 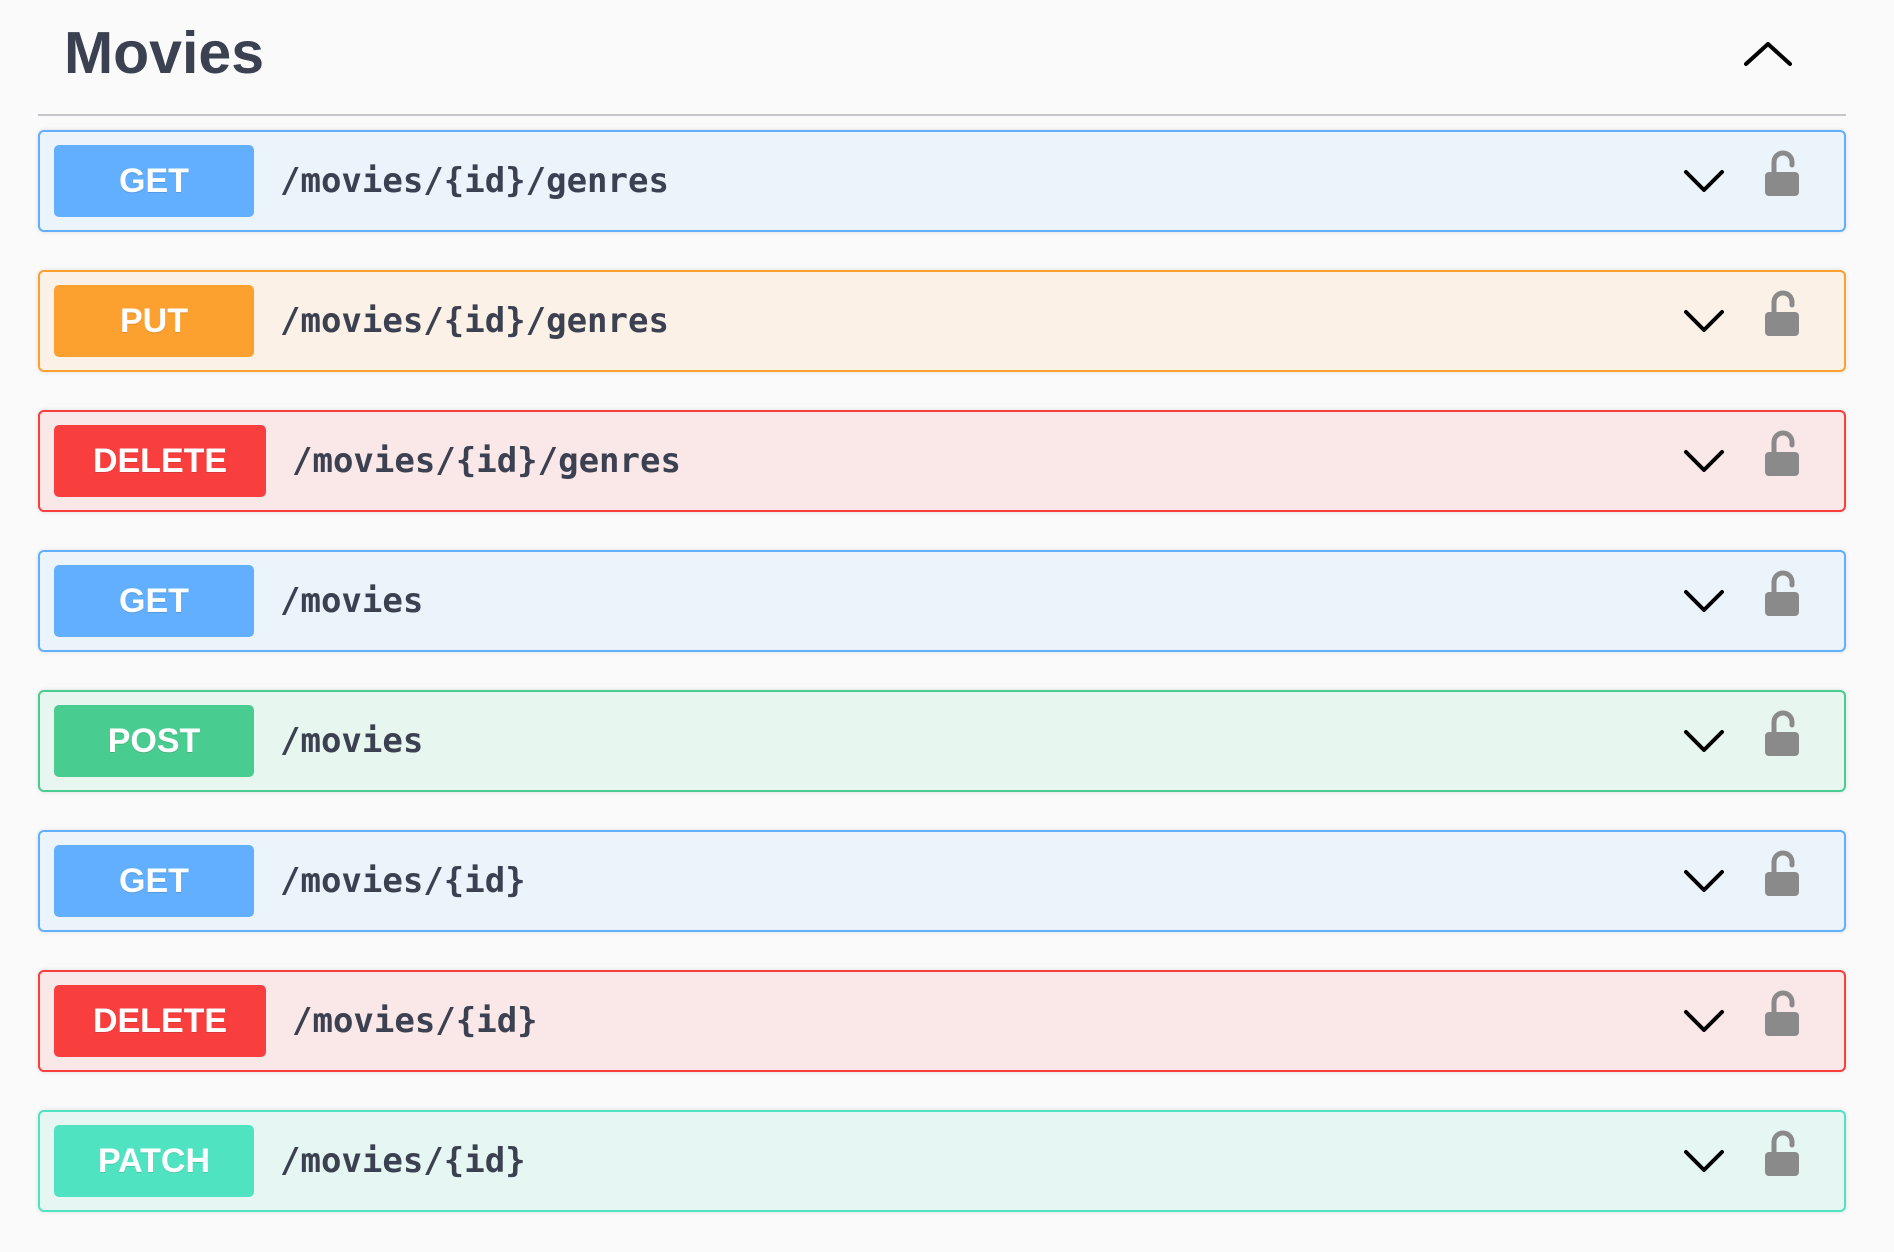 What do you see at coordinates (942, 461) in the screenshot?
I see `operation-delete-movies-id-genres: DELETE /movies/{id}/genres` at bounding box center [942, 461].